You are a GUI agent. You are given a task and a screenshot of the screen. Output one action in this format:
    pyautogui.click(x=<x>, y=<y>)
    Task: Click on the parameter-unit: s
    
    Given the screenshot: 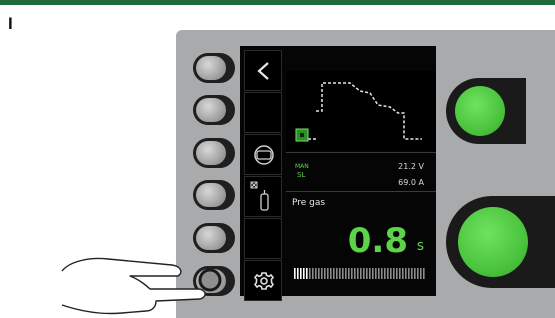 What is the action you would take?
    pyautogui.click(x=420, y=246)
    